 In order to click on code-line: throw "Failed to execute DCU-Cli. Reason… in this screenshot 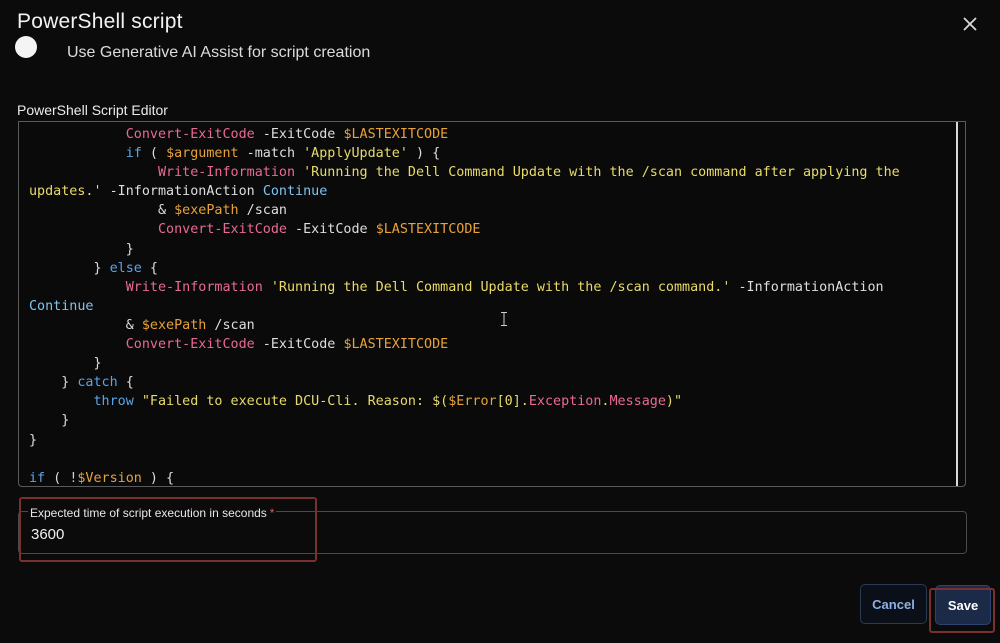, I will do `click(464, 401)`.